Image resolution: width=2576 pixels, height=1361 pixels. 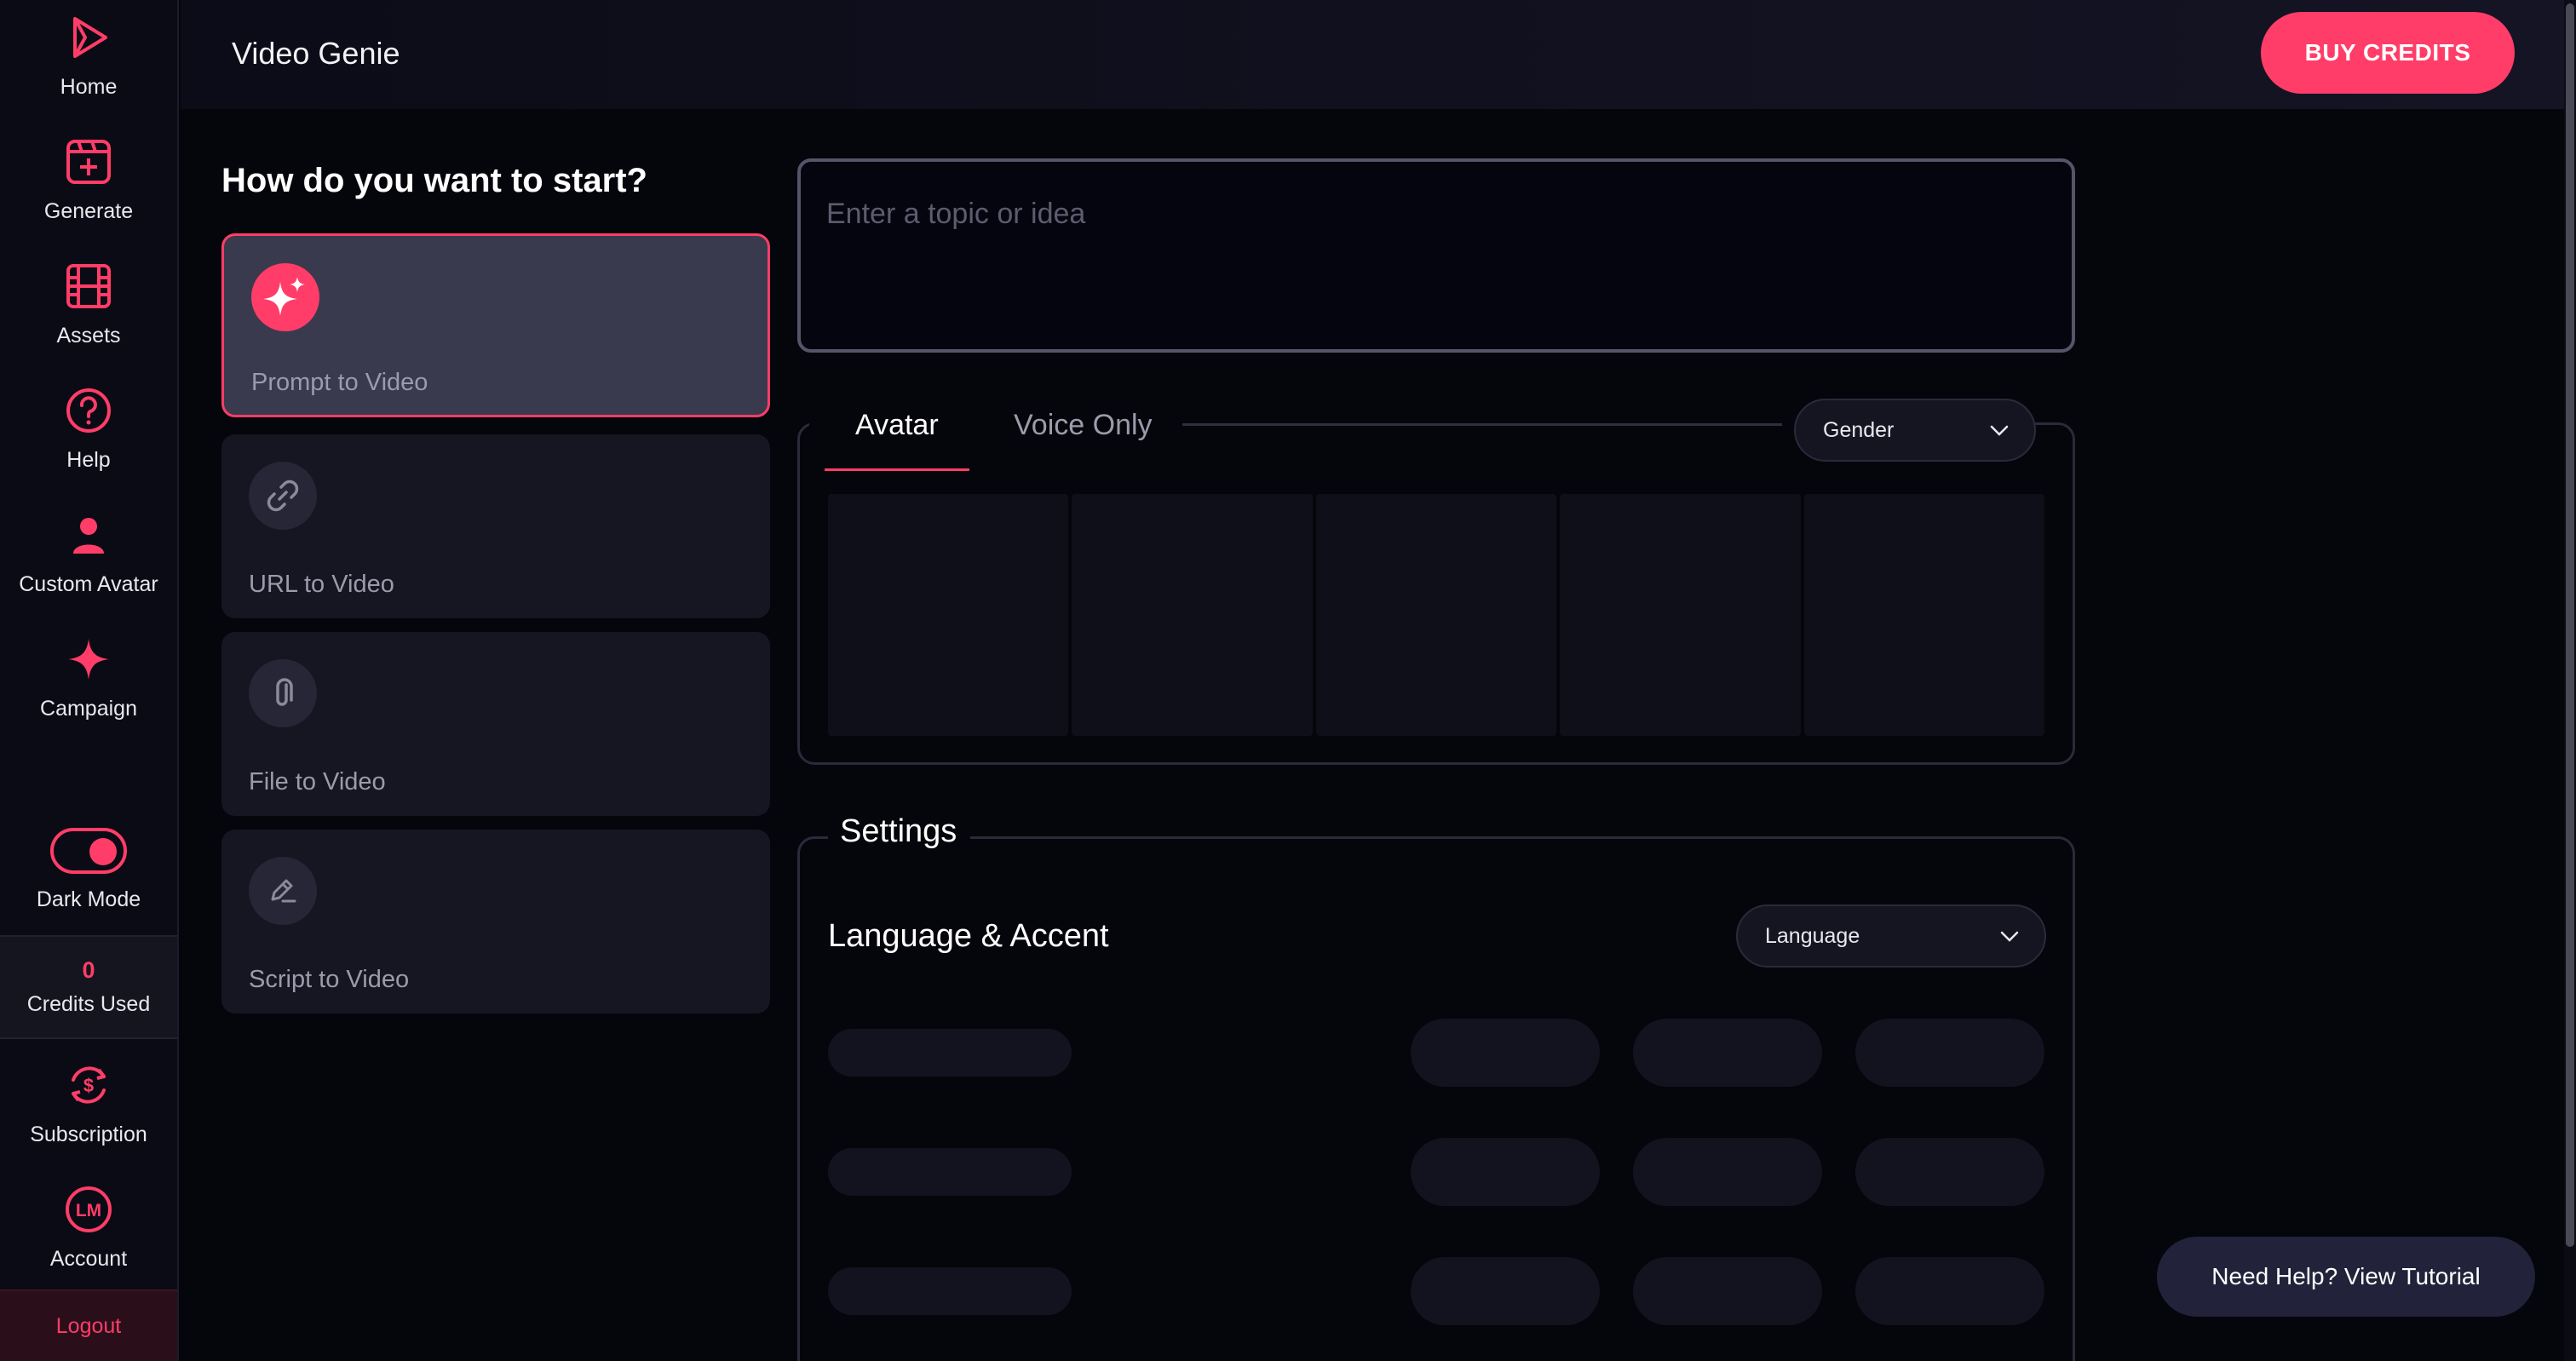 I want to click on option-prompt-to-video: Prompt to Video, so click(x=496, y=325).